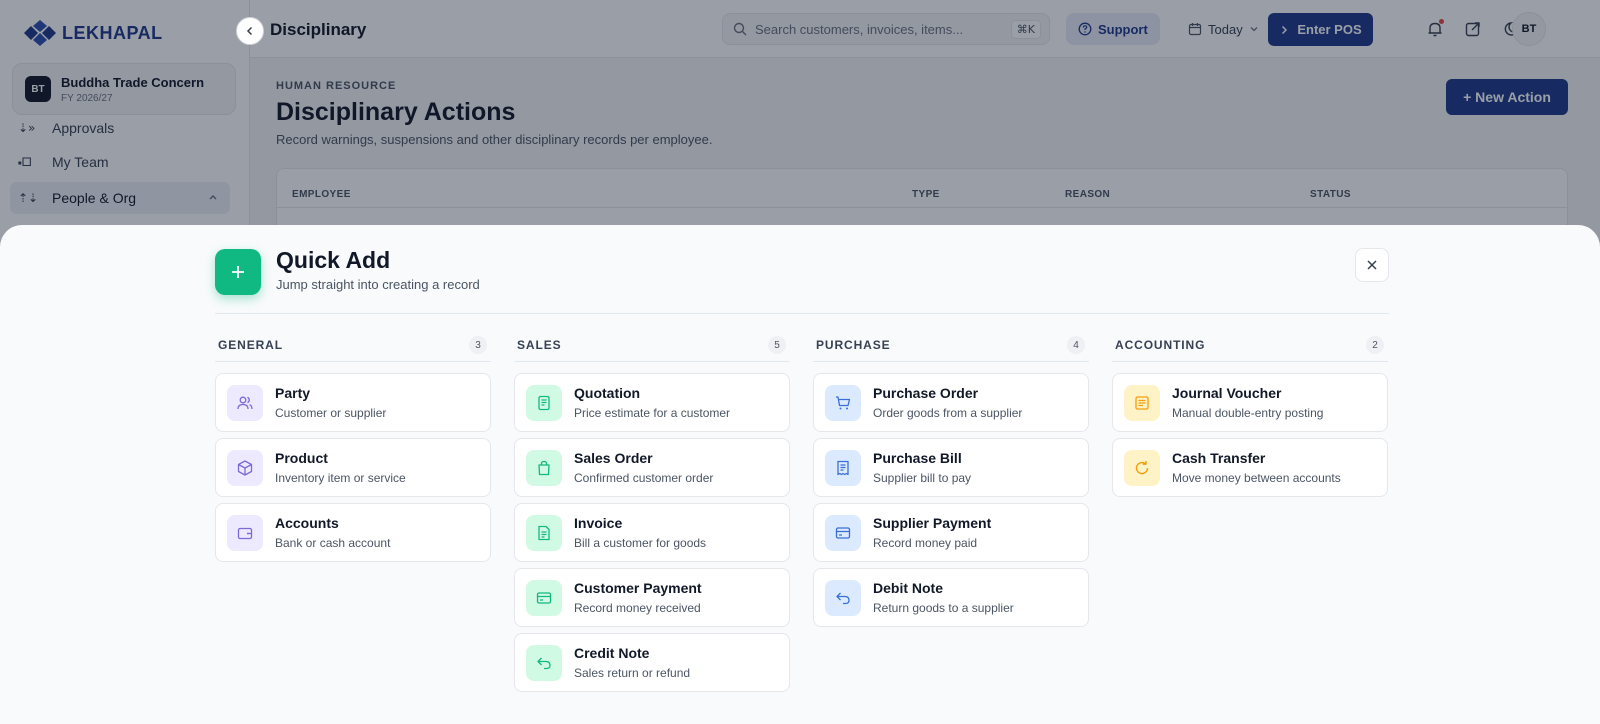 This screenshot has height=724, width=1600. What do you see at coordinates (843, 467) in the screenshot?
I see `receipt-icon` at bounding box center [843, 467].